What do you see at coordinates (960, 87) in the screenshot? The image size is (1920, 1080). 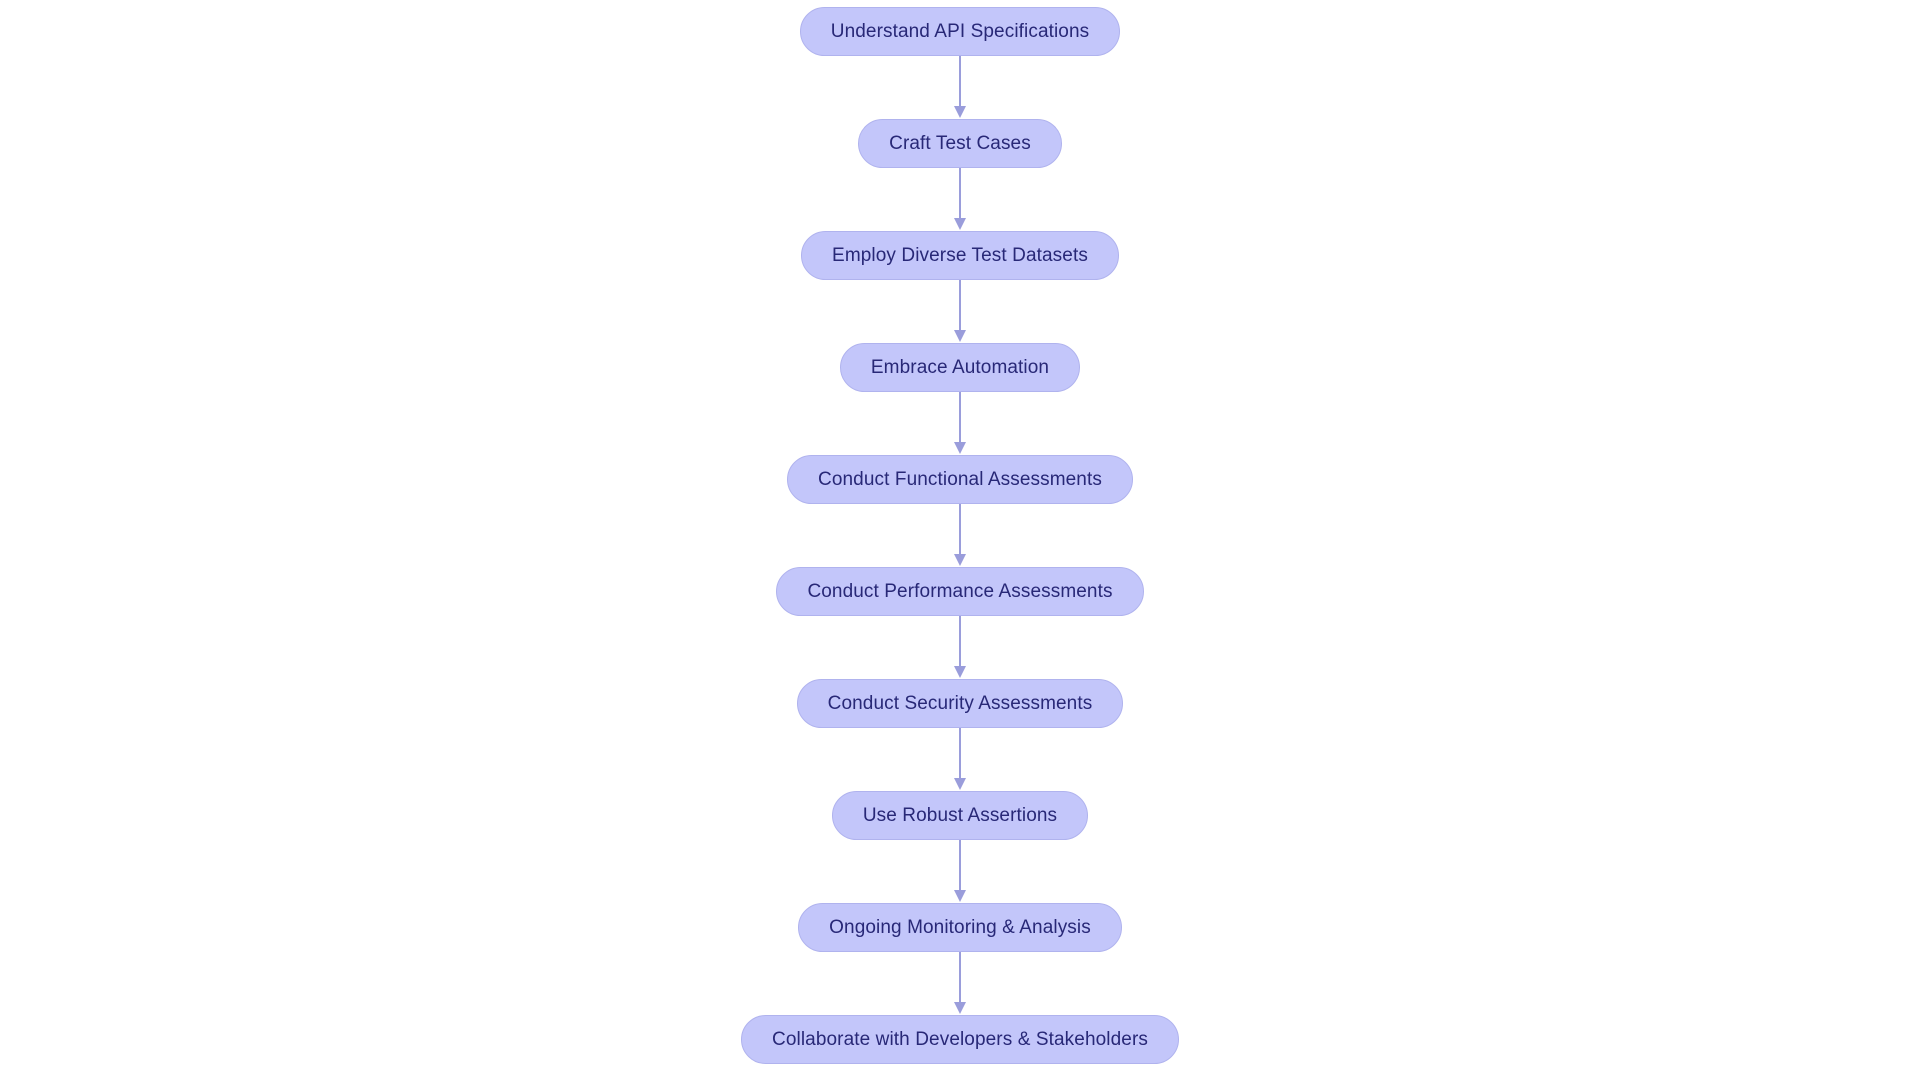 I see `flow-edge-n1-n2` at bounding box center [960, 87].